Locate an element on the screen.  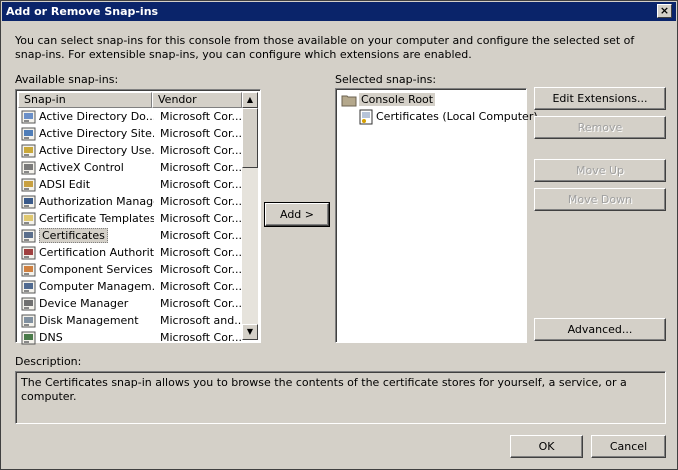
snapin-name-cell: Certificate Templates is located at coordinates (86, 219).